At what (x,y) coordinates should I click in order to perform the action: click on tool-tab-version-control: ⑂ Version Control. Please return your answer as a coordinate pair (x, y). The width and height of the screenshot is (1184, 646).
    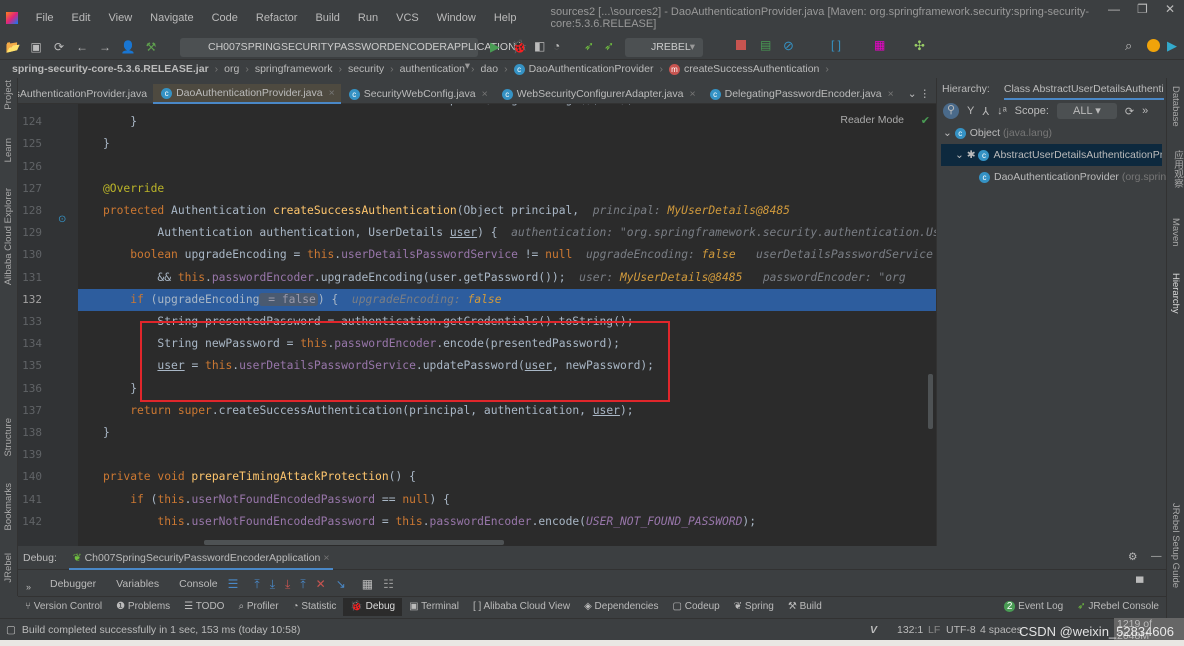
    Looking at the image, I should click on (63, 607).